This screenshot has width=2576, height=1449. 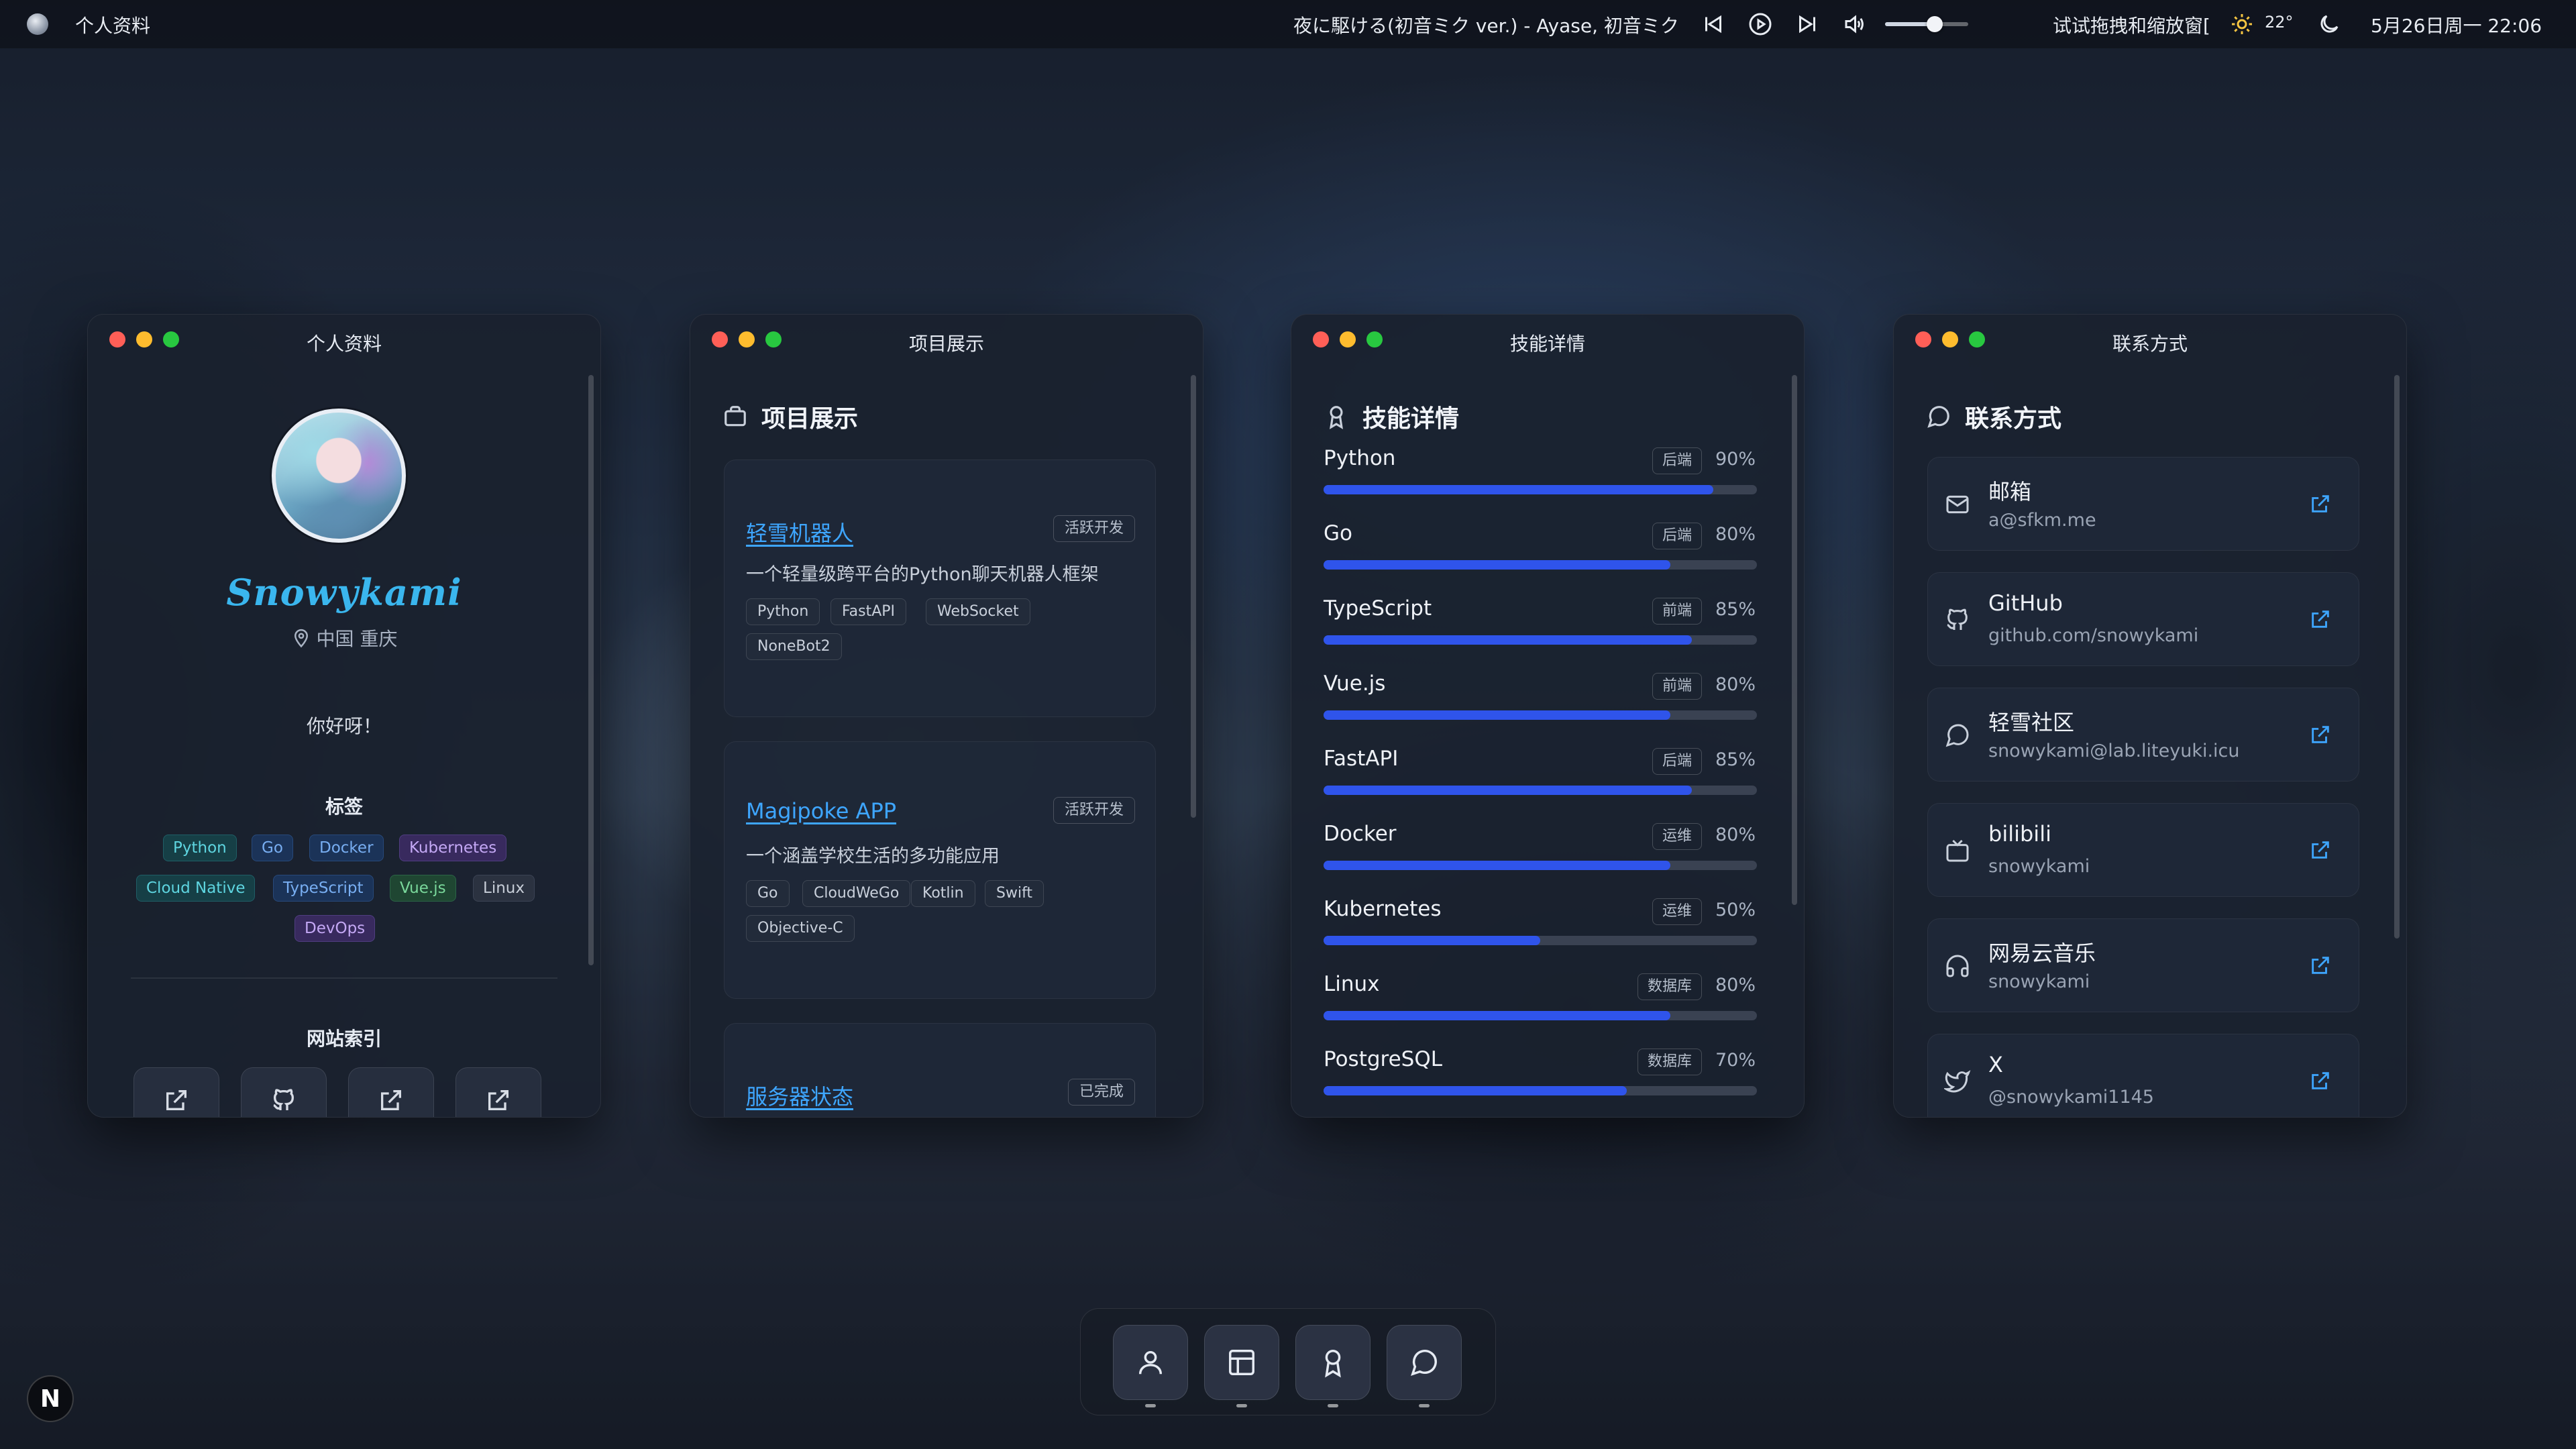 I want to click on active-app-title: 个人资料, so click(x=112, y=24).